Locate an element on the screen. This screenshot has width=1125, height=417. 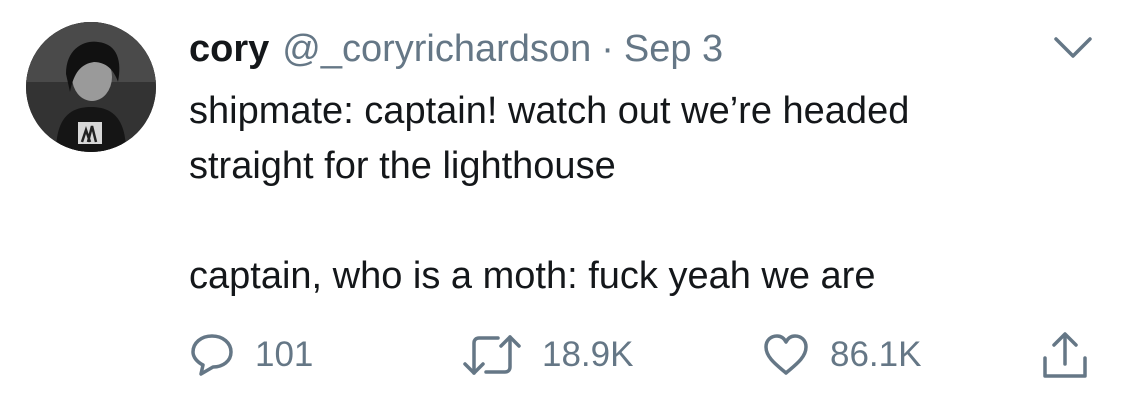
retweet-count: 18.9K is located at coordinates (588, 354).